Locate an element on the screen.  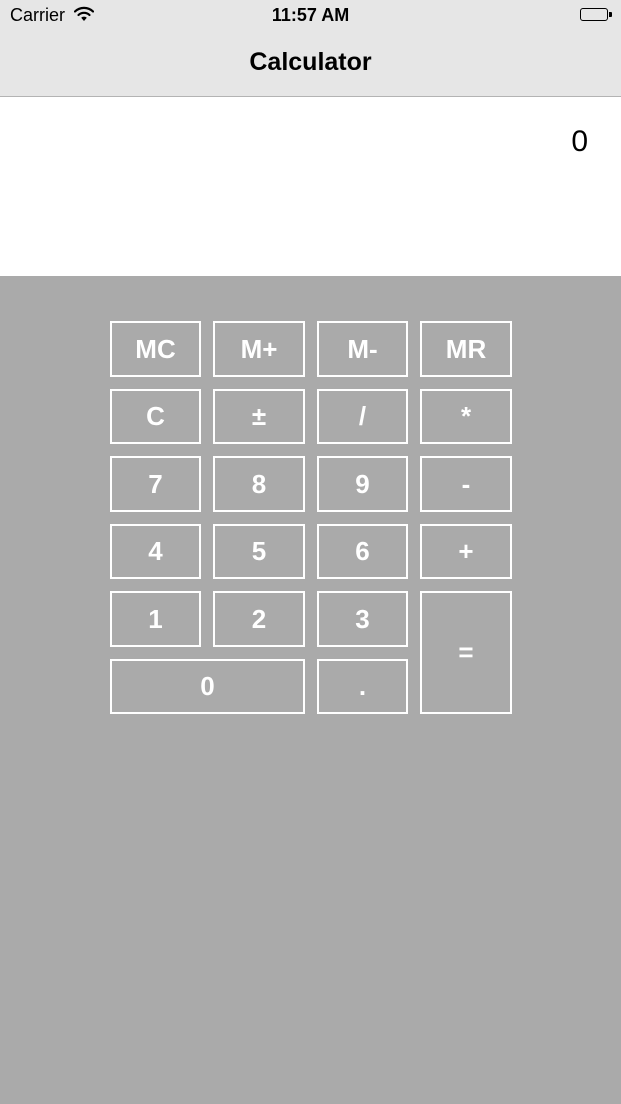
memory-subtract-button: M- is located at coordinates (362, 349).